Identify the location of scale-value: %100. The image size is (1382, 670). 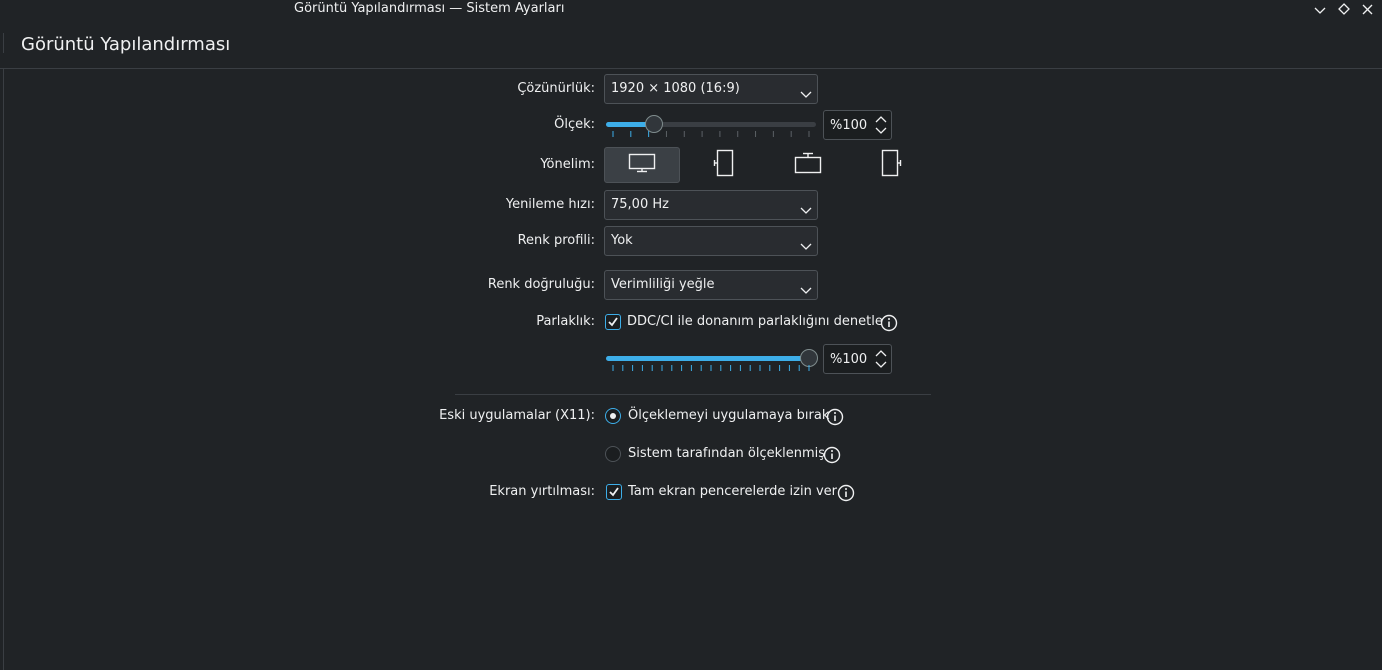
(849, 125).